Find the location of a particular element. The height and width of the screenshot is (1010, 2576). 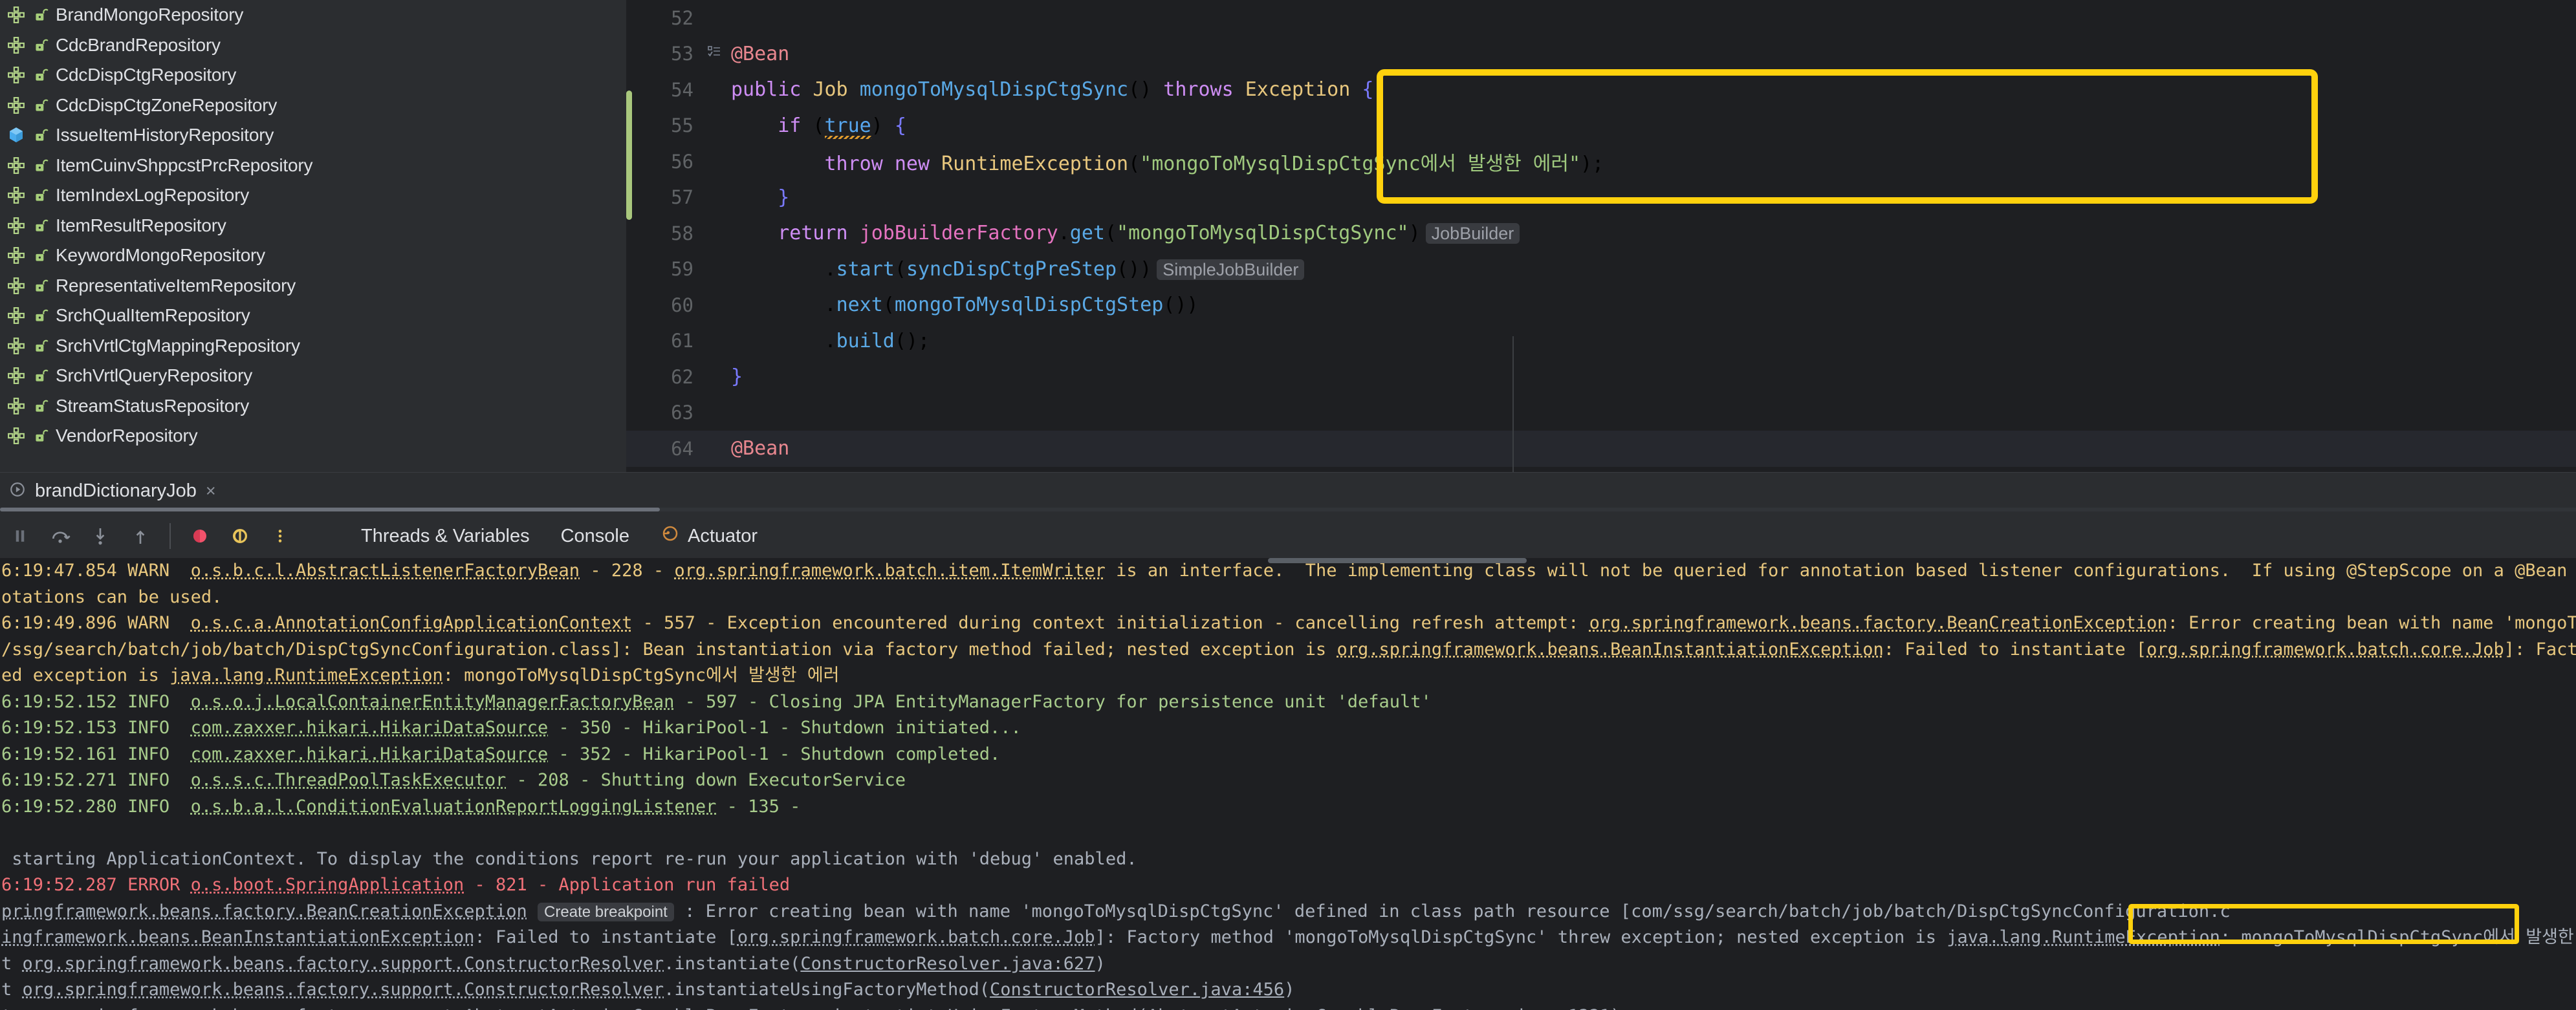

tree-item-keywordmongorepository: KeywordMongoRepository is located at coordinates (313, 256).